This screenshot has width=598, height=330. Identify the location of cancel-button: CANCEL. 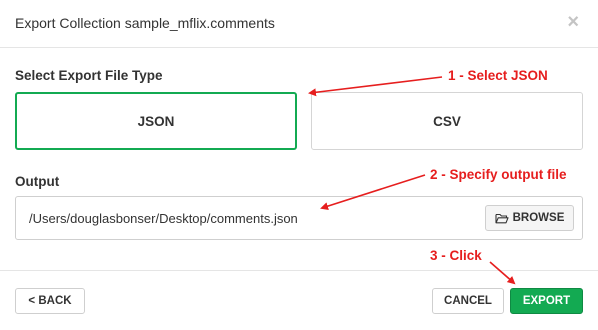
(468, 301).